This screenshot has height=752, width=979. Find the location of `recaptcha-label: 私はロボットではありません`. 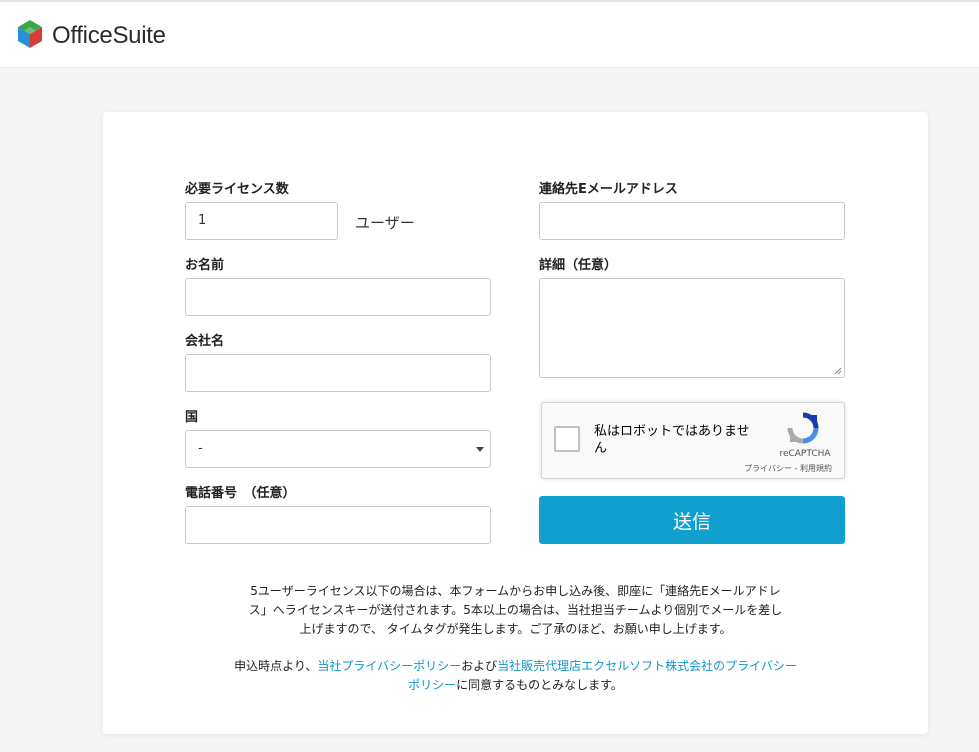

recaptcha-label: 私はロボットではありません is located at coordinates (672, 440).